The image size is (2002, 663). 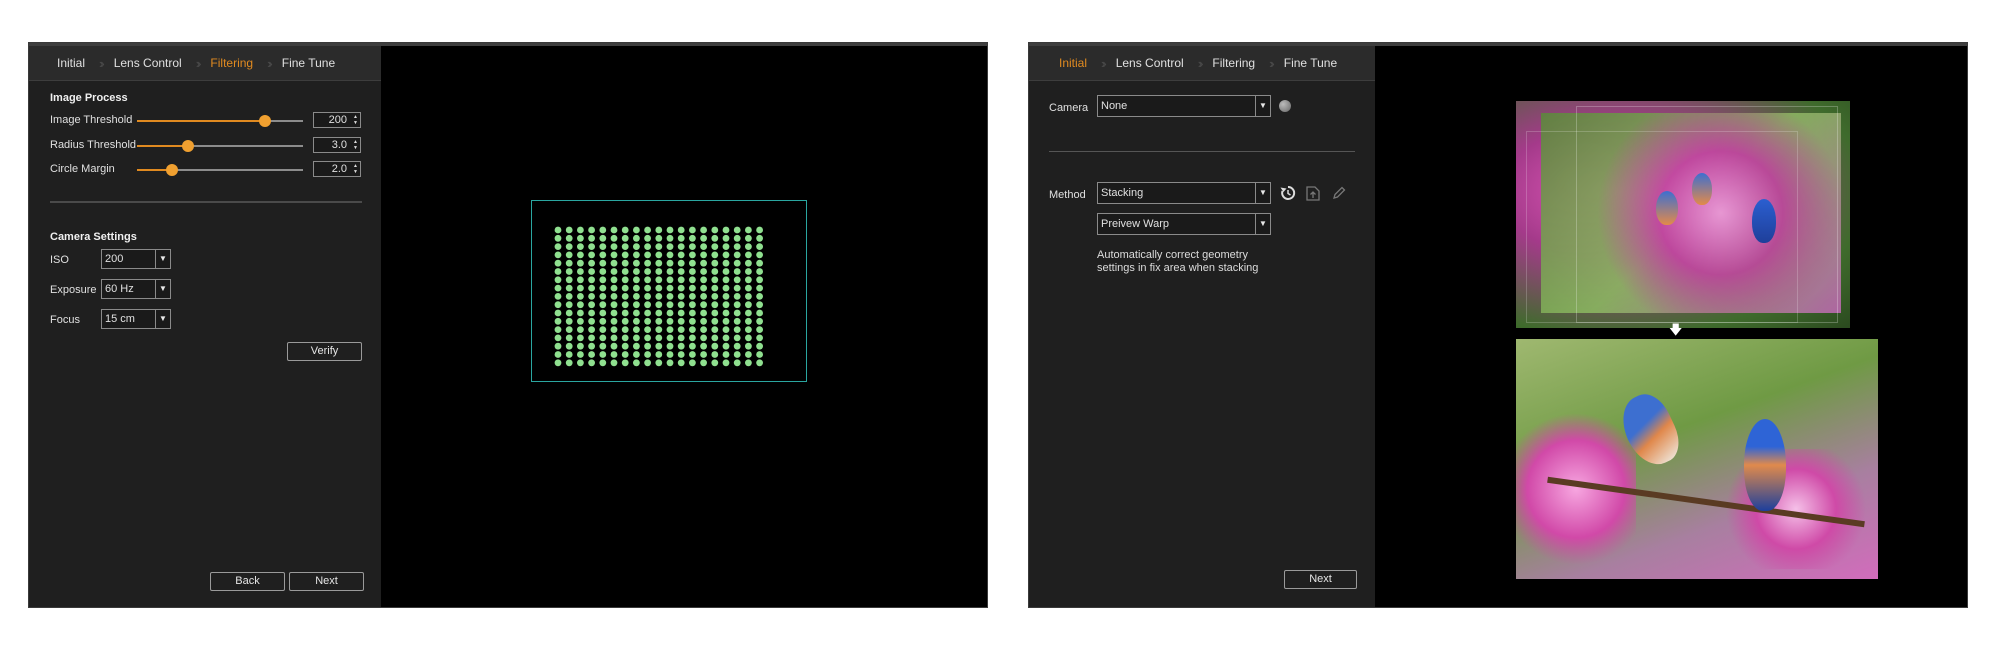 I want to click on focus-dropdown: 15 cm ▼, so click(x=136, y=319).